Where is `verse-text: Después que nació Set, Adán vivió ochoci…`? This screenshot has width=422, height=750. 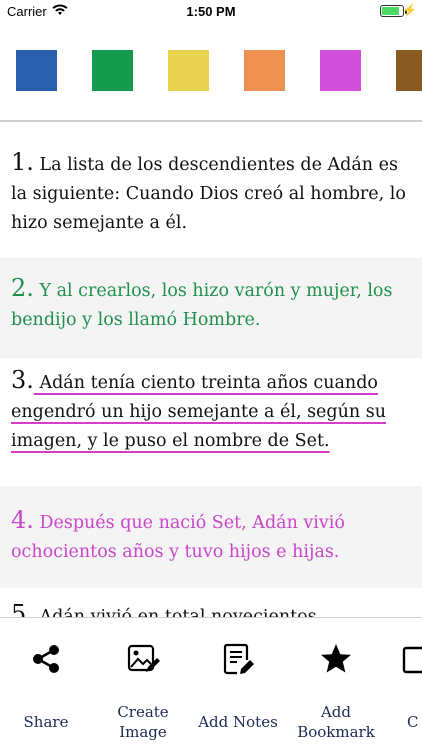 verse-text: Después que nació Set, Adán vivió ochoci… is located at coordinates (178, 537).